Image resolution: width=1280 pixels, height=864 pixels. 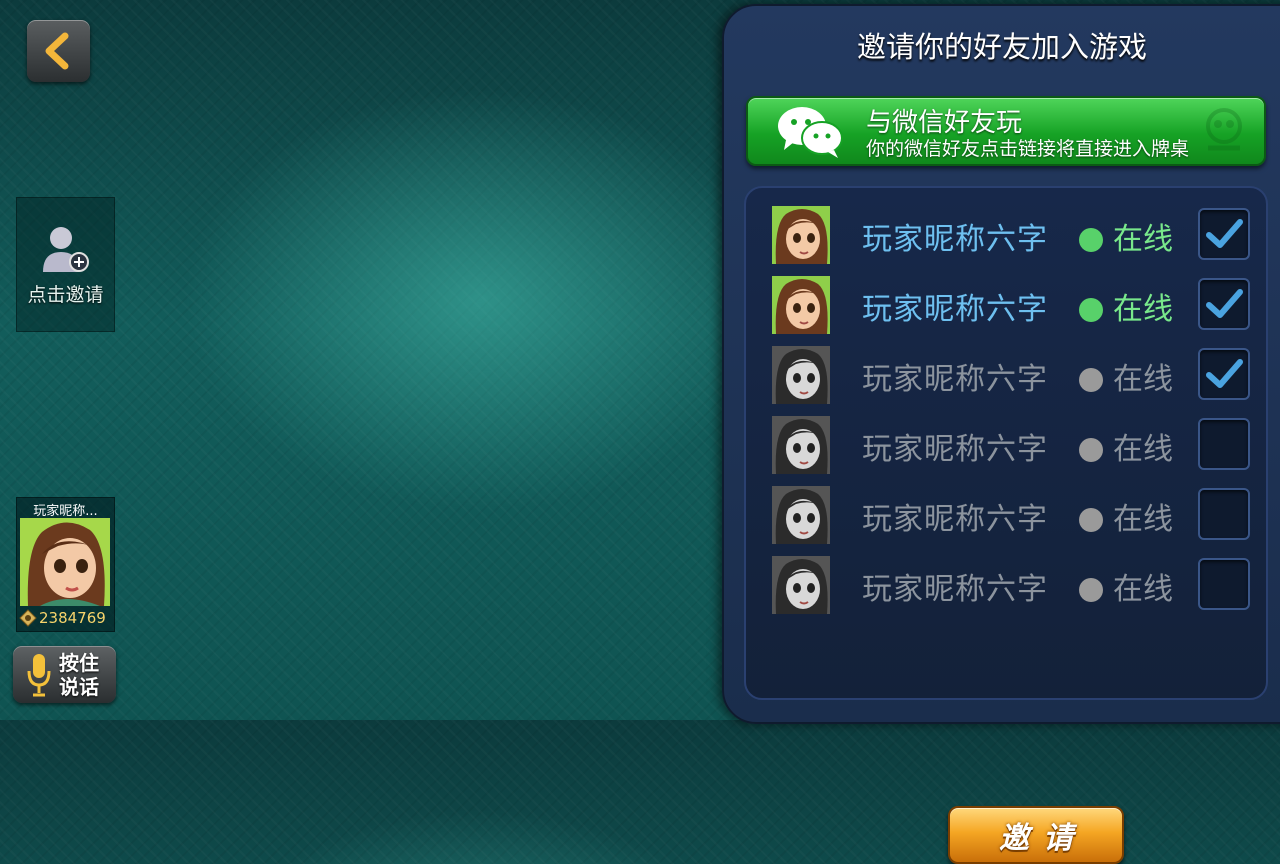 What do you see at coordinates (65, 295) in the screenshot?
I see `invite-seat-label: 点击邀请` at bounding box center [65, 295].